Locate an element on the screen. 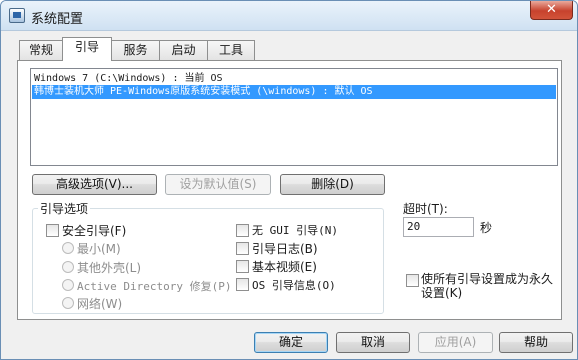 This screenshot has height=360, width=578. timeout-unit: 秒 is located at coordinates (486, 228).